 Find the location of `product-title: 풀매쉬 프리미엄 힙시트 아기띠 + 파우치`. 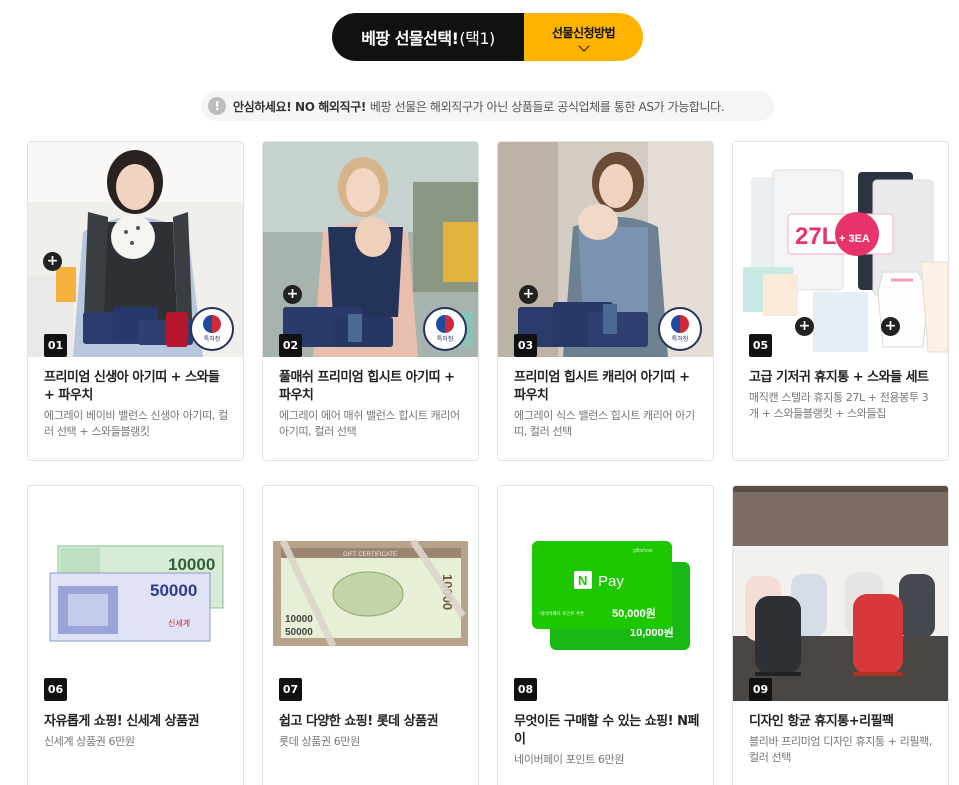

product-title: 풀매쉬 프리미엄 힙시트 아기띠 + 파우치 is located at coordinates (367, 386).